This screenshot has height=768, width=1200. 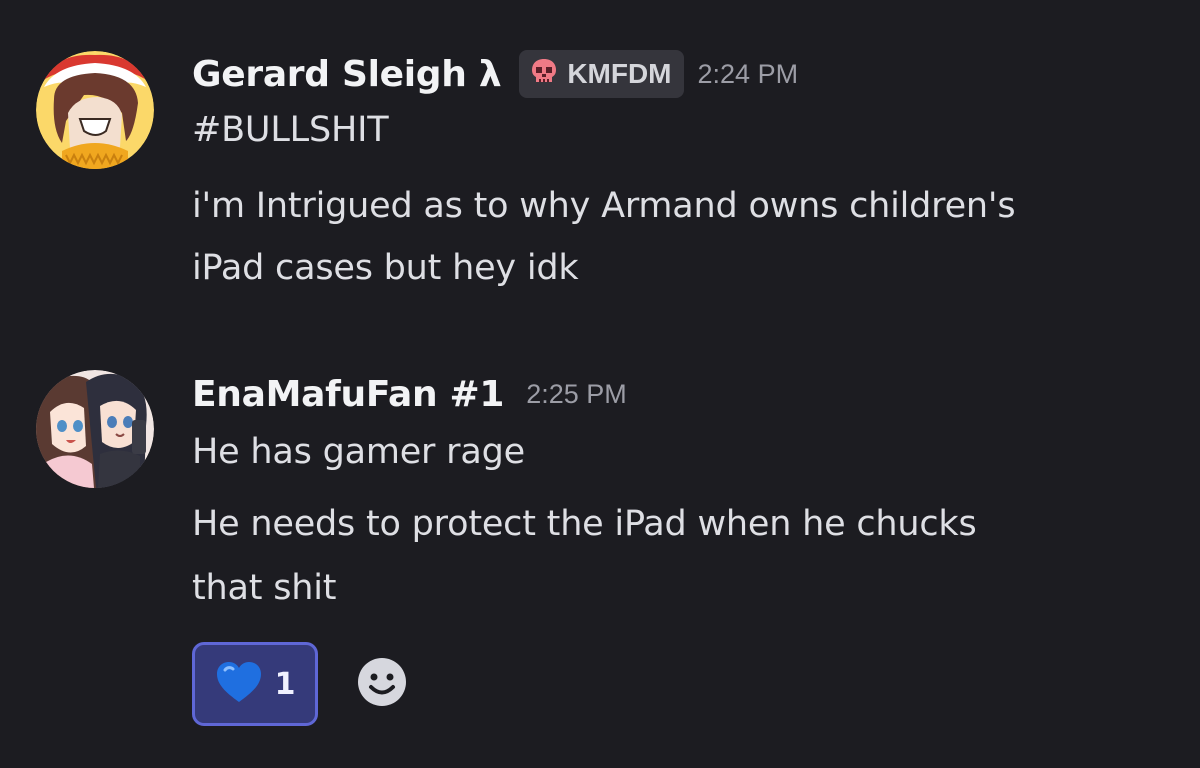 What do you see at coordinates (239, 684) in the screenshot?
I see `blue-heart-icon` at bounding box center [239, 684].